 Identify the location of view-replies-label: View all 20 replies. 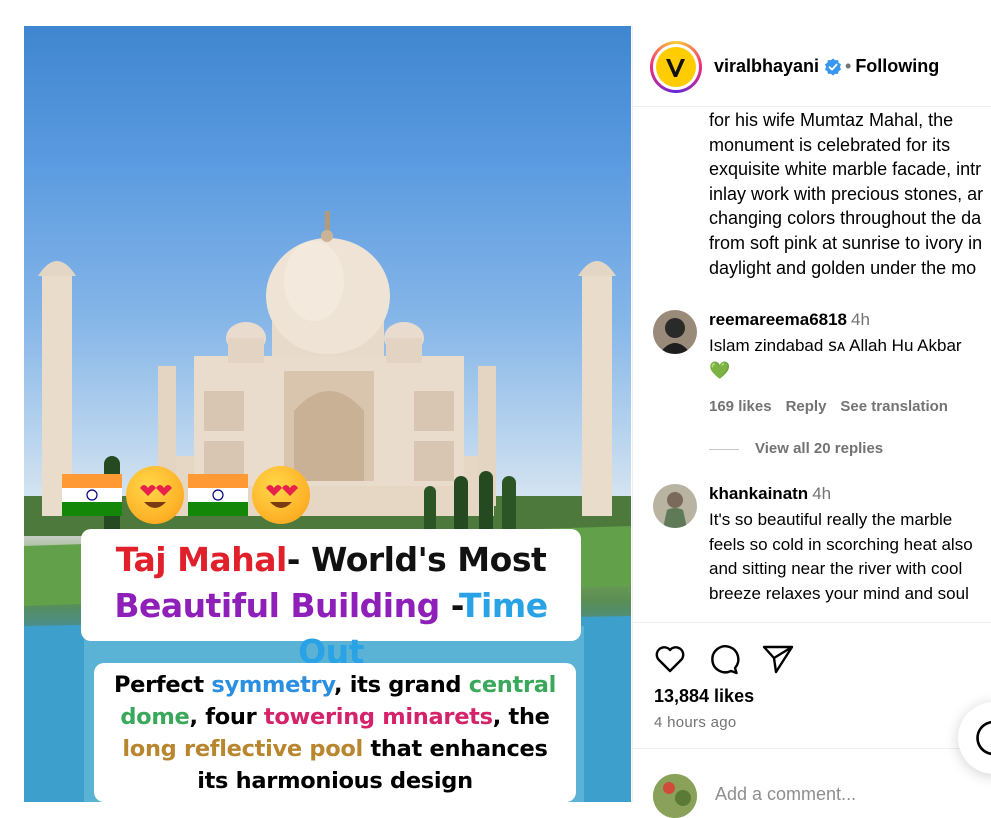
(819, 448).